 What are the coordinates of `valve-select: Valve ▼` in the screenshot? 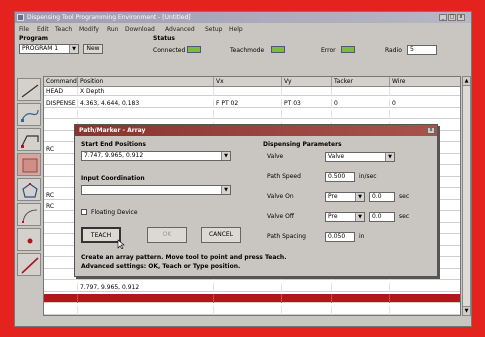 It's located at (360, 157).